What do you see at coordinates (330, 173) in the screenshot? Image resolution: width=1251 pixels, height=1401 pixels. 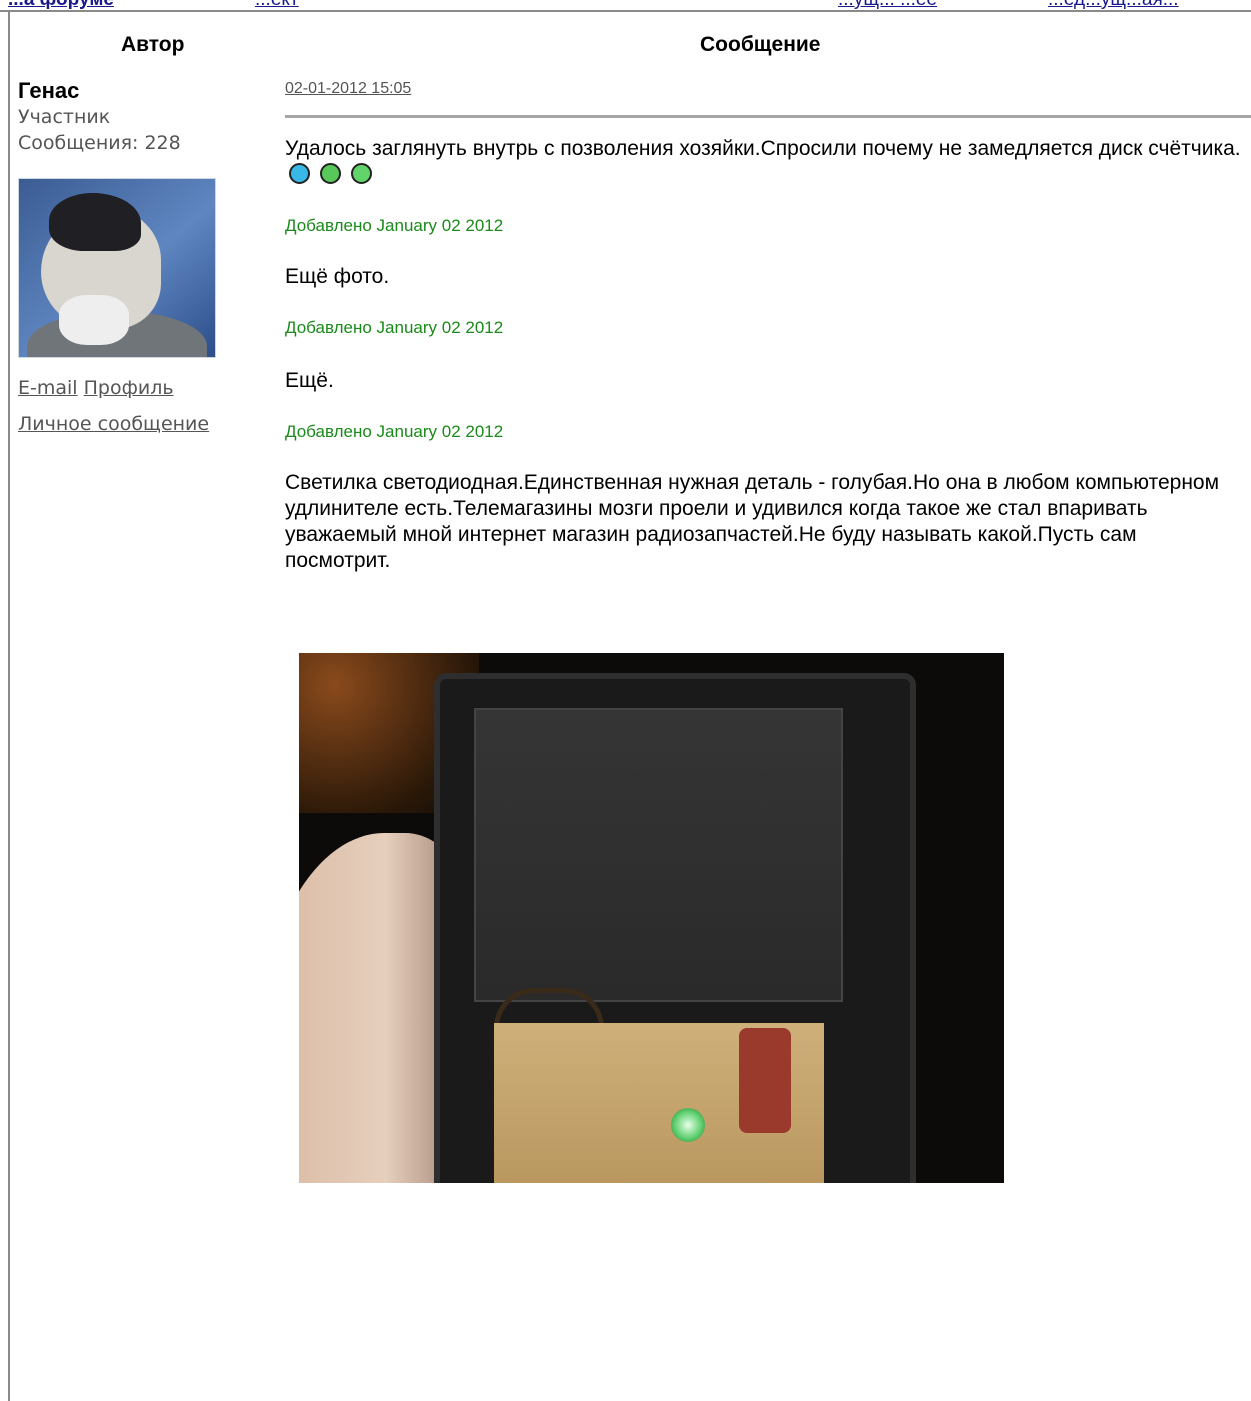 I see `grin-smiley-icon` at bounding box center [330, 173].